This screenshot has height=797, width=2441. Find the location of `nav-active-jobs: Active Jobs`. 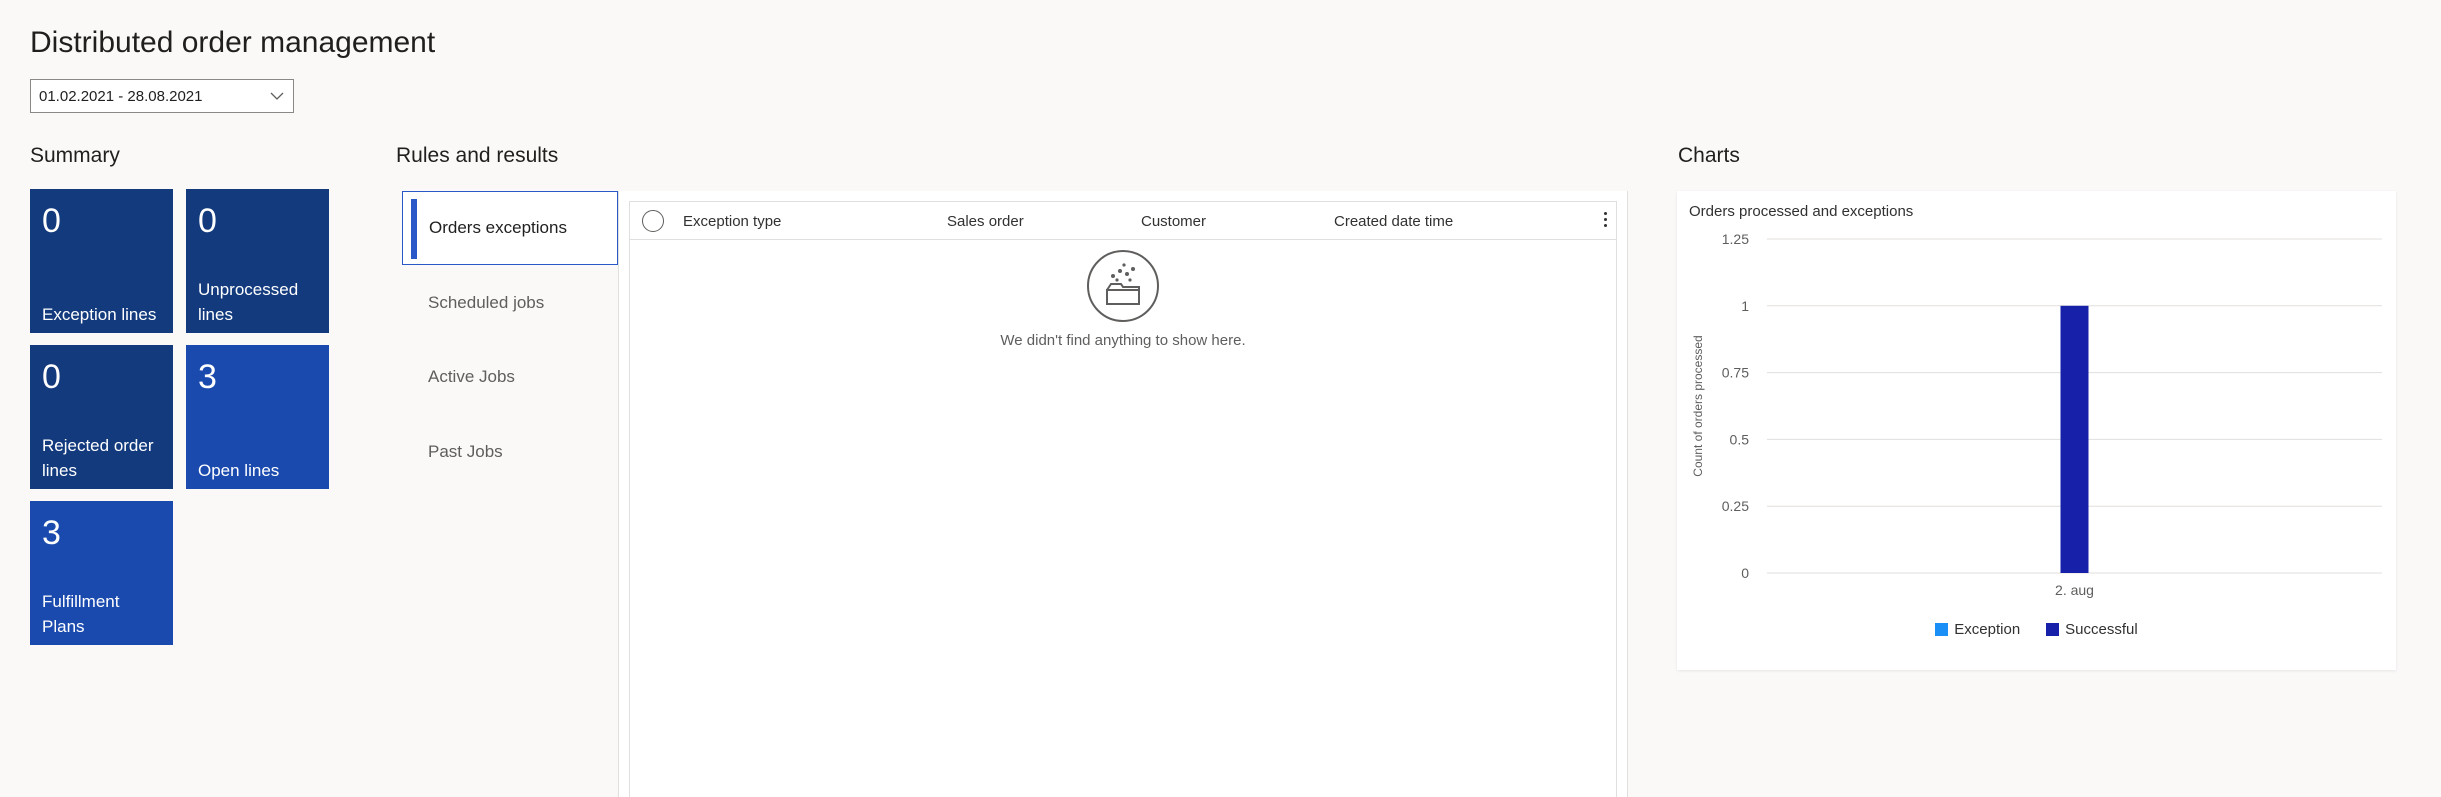

nav-active-jobs: Active Jobs is located at coordinates (510, 377).